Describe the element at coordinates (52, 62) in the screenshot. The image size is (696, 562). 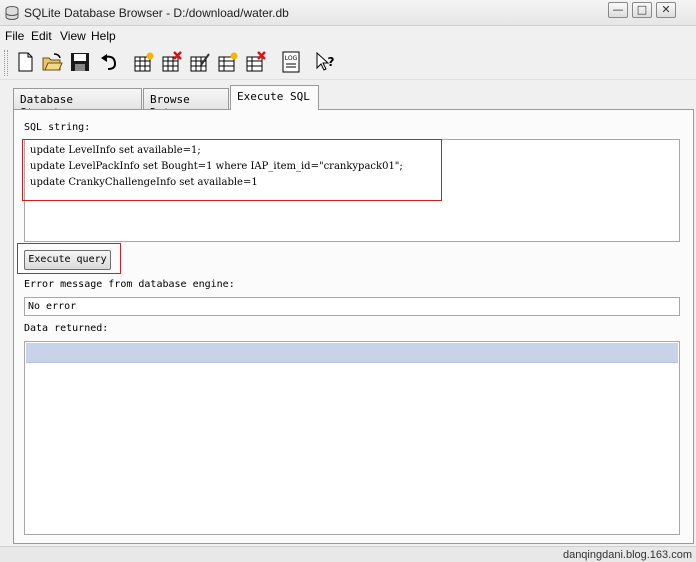
I see `open-database-icon` at that location.